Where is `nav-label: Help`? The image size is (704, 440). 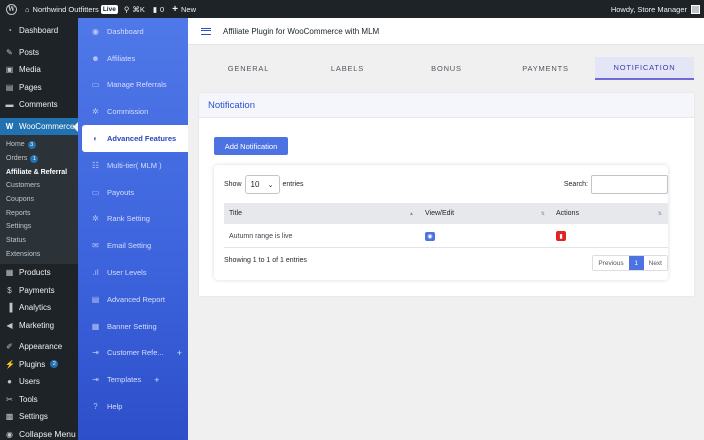 nav-label: Help is located at coordinates (115, 407).